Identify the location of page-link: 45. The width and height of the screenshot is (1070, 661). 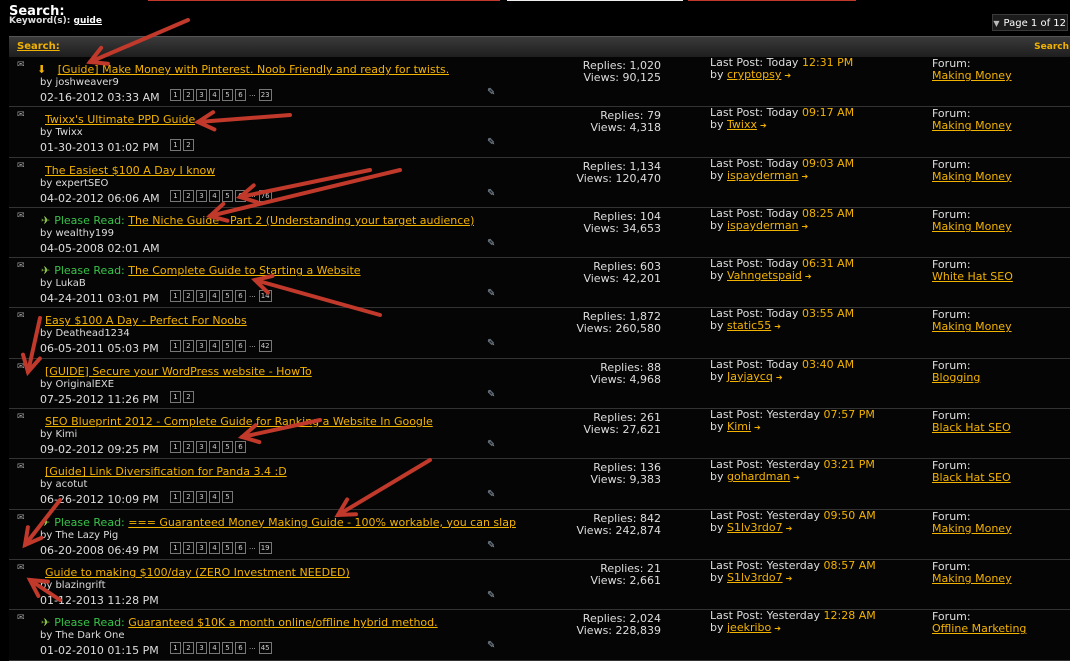
(265, 648).